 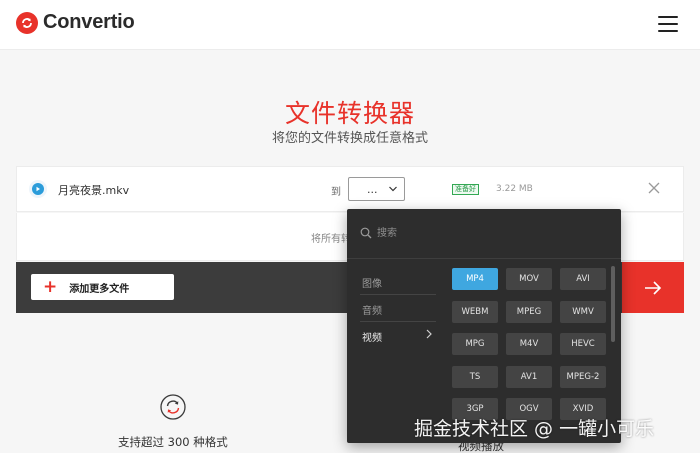 I want to click on category-video: 视频, so click(x=393, y=336).